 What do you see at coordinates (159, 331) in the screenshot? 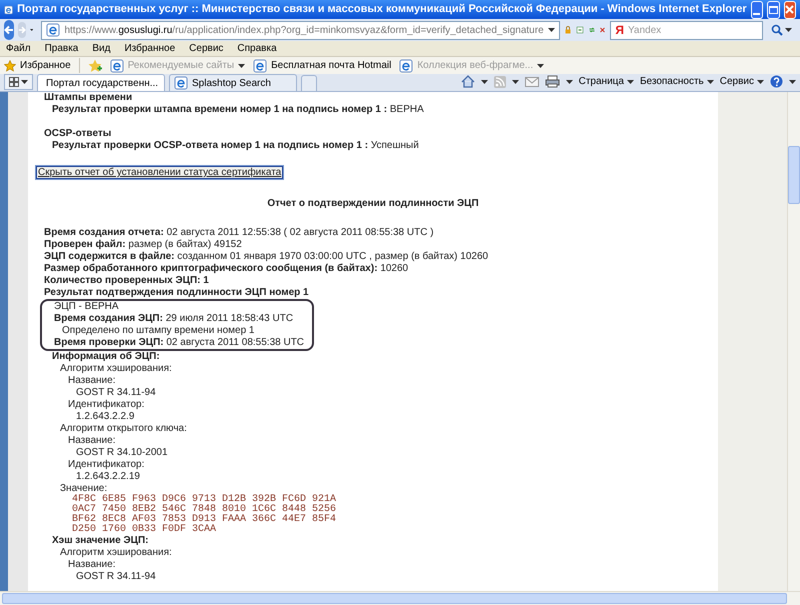
I see `text-line: Определено по штампу времени номер 1` at bounding box center [159, 331].